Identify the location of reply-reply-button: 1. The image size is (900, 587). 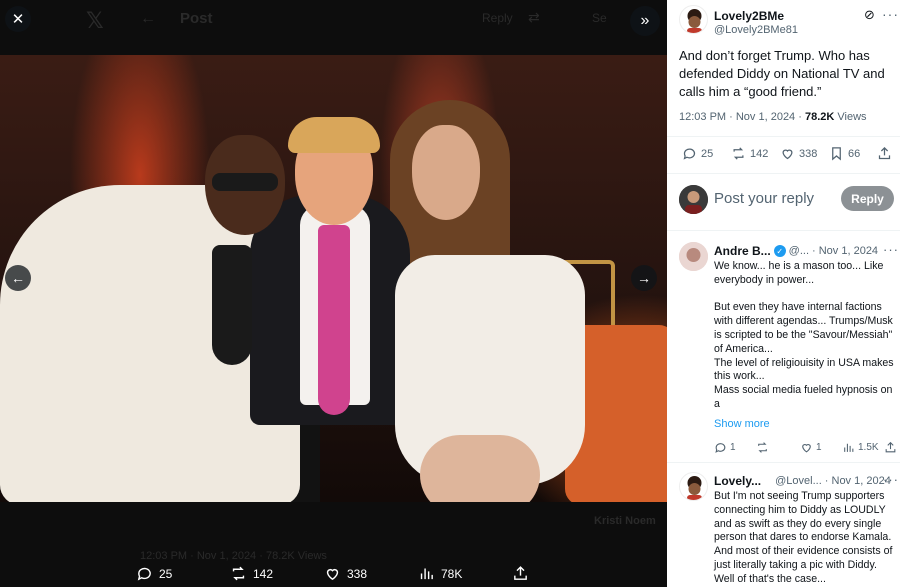
(725, 447).